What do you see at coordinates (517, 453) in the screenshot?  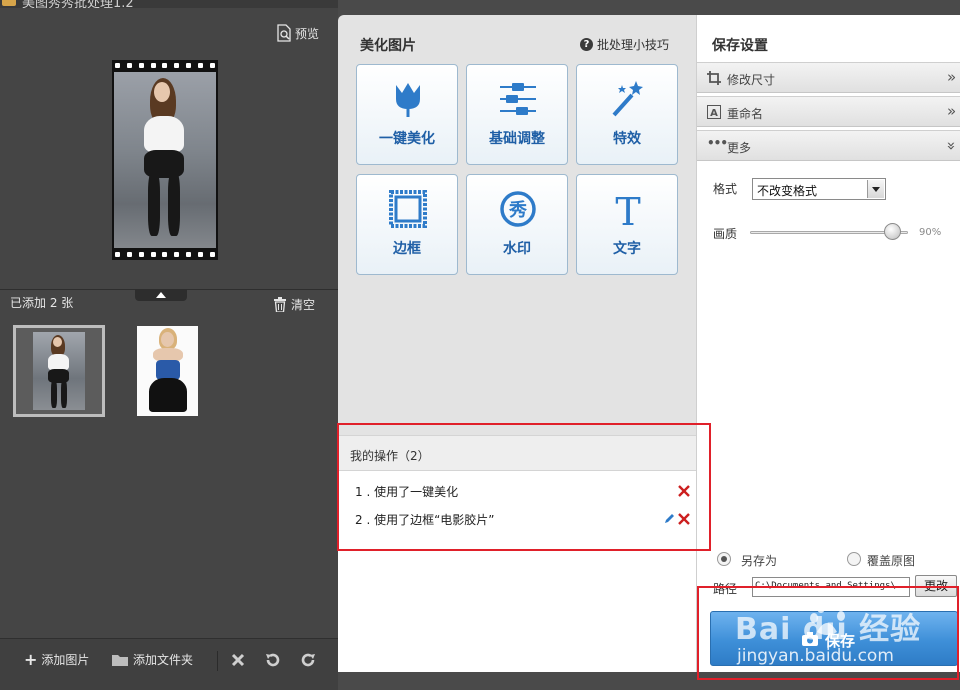 I see `operations-header: 我的操作（2）` at bounding box center [517, 453].